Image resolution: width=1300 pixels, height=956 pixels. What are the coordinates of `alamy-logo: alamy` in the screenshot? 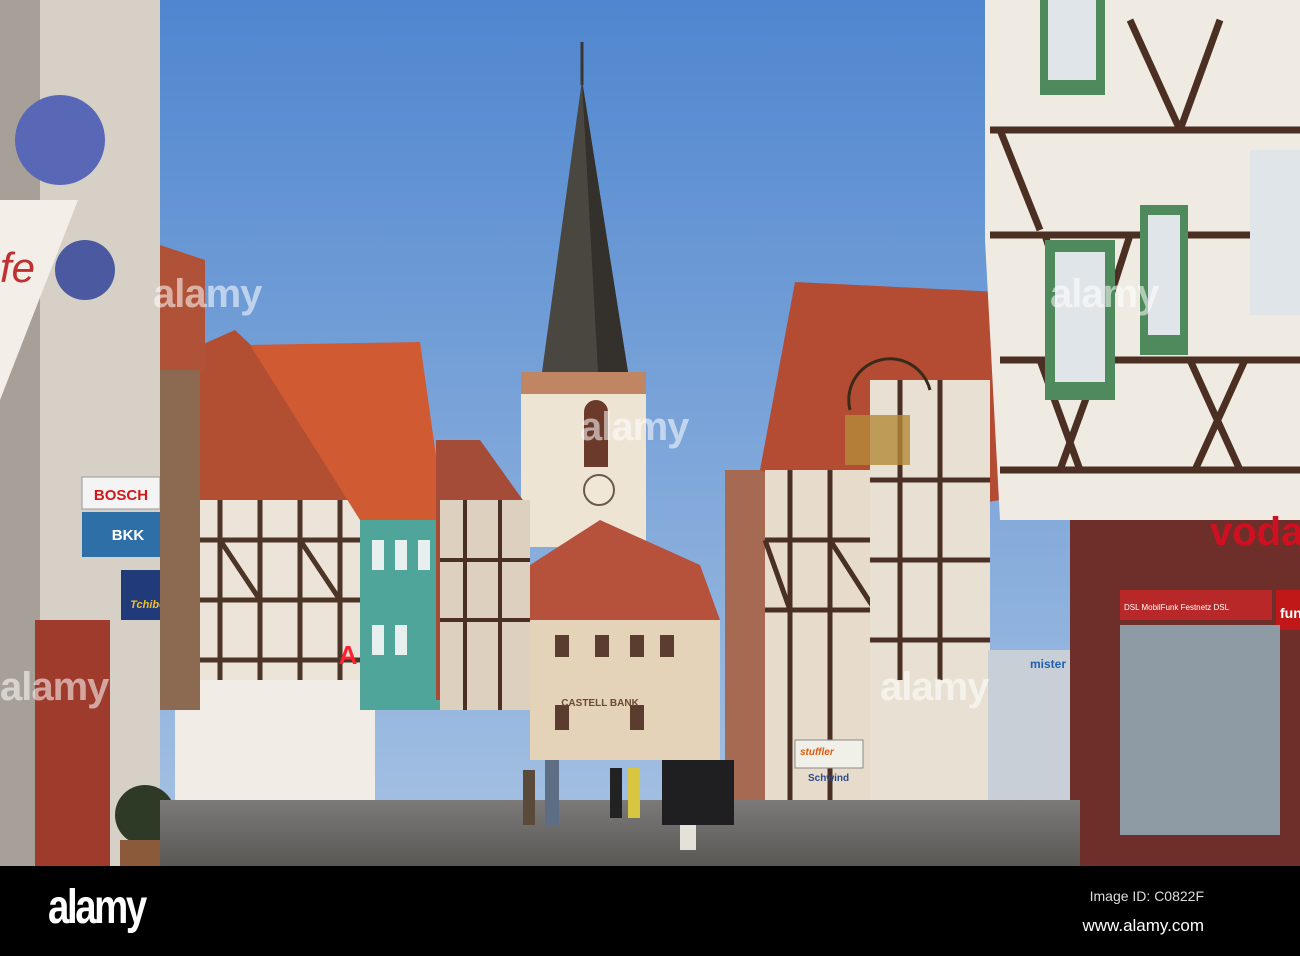 It's located at (97, 907).